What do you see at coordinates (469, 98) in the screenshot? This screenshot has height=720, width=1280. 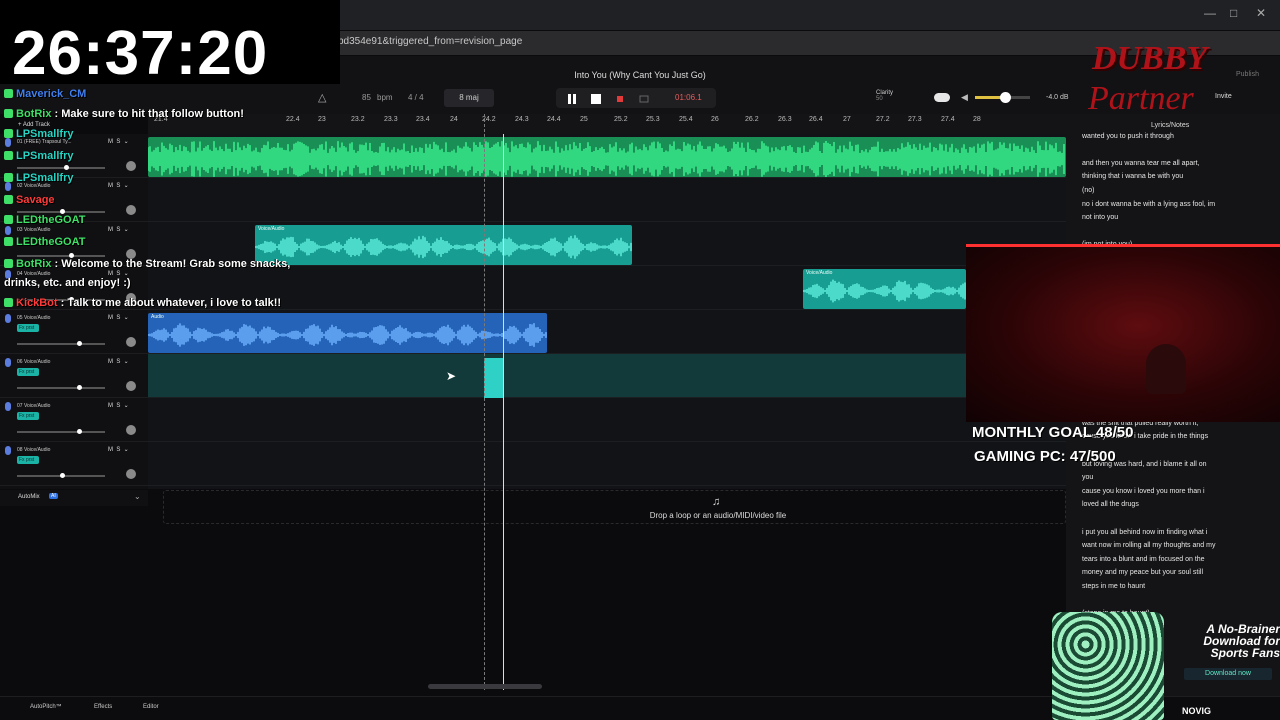 I see `key-selector: 8 maj` at bounding box center [469, 98].